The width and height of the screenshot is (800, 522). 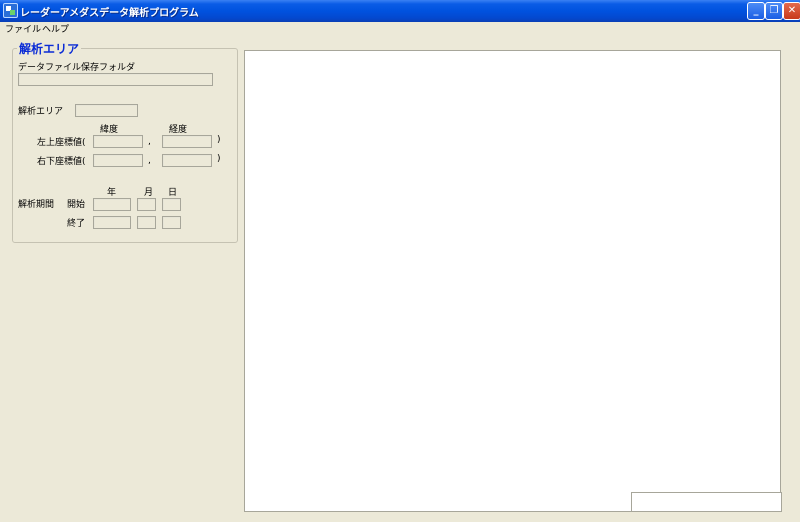 What do you see at coordinates (115, 79) in the screenshot?
I see `folder-field` at bounding box center [115, 79].